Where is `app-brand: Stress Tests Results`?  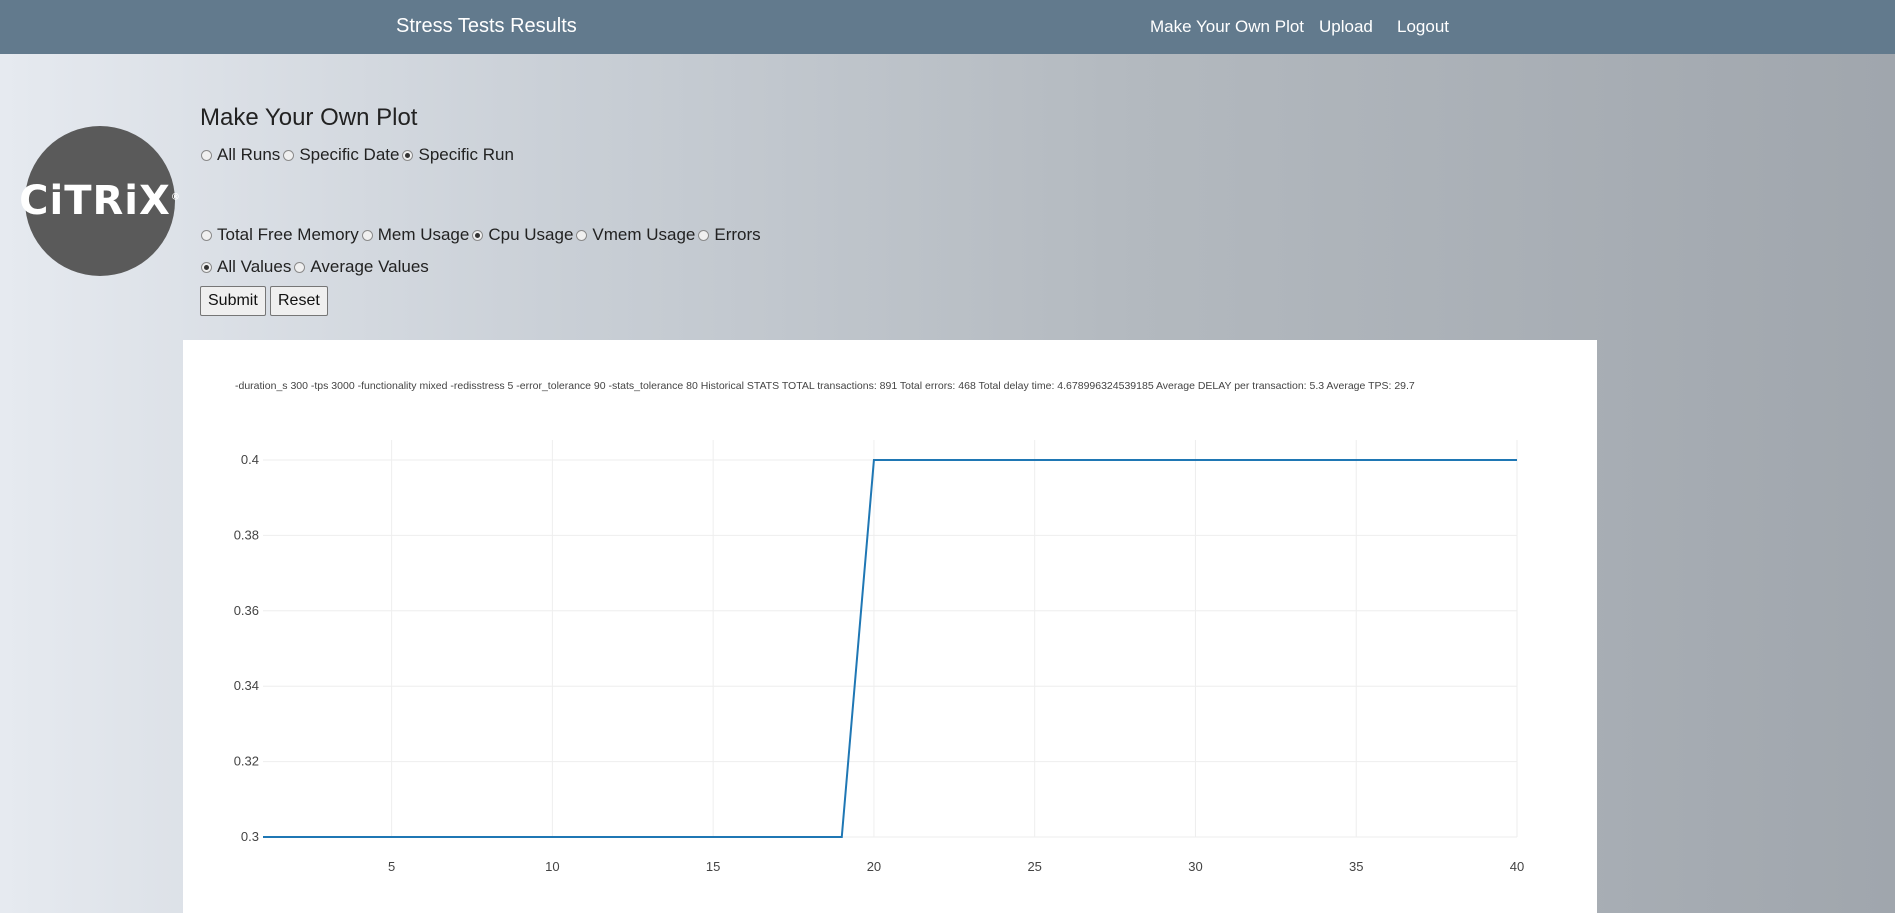 app-brand: Stress Tests Results is located at coordinates (486, 26).